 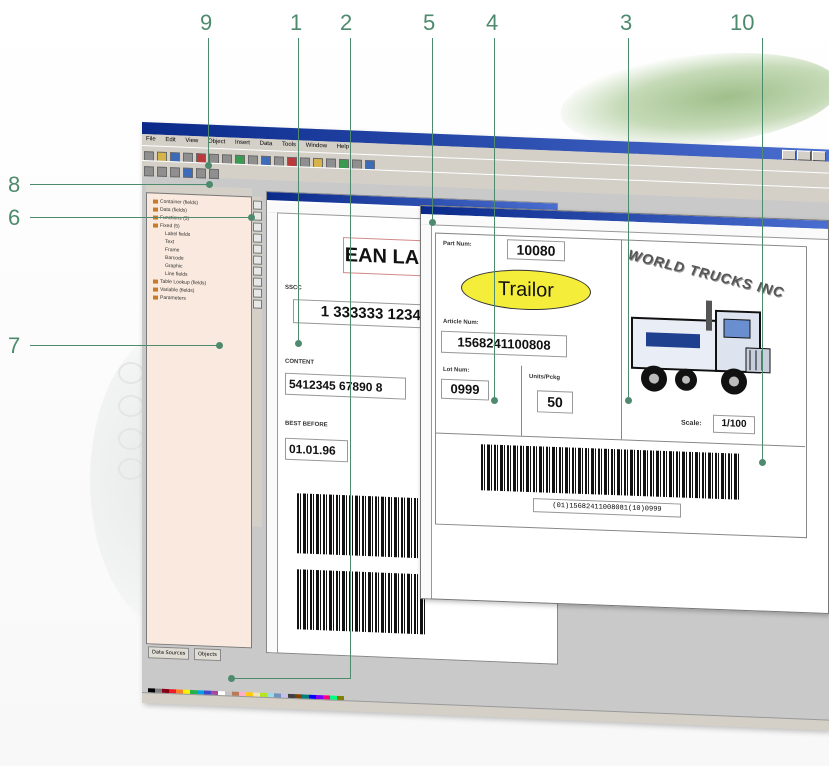 What do you see at coordinates (257, 249) in the screenshot?
I see `rectangle-tool-icon` at bounding box center [257, 249].